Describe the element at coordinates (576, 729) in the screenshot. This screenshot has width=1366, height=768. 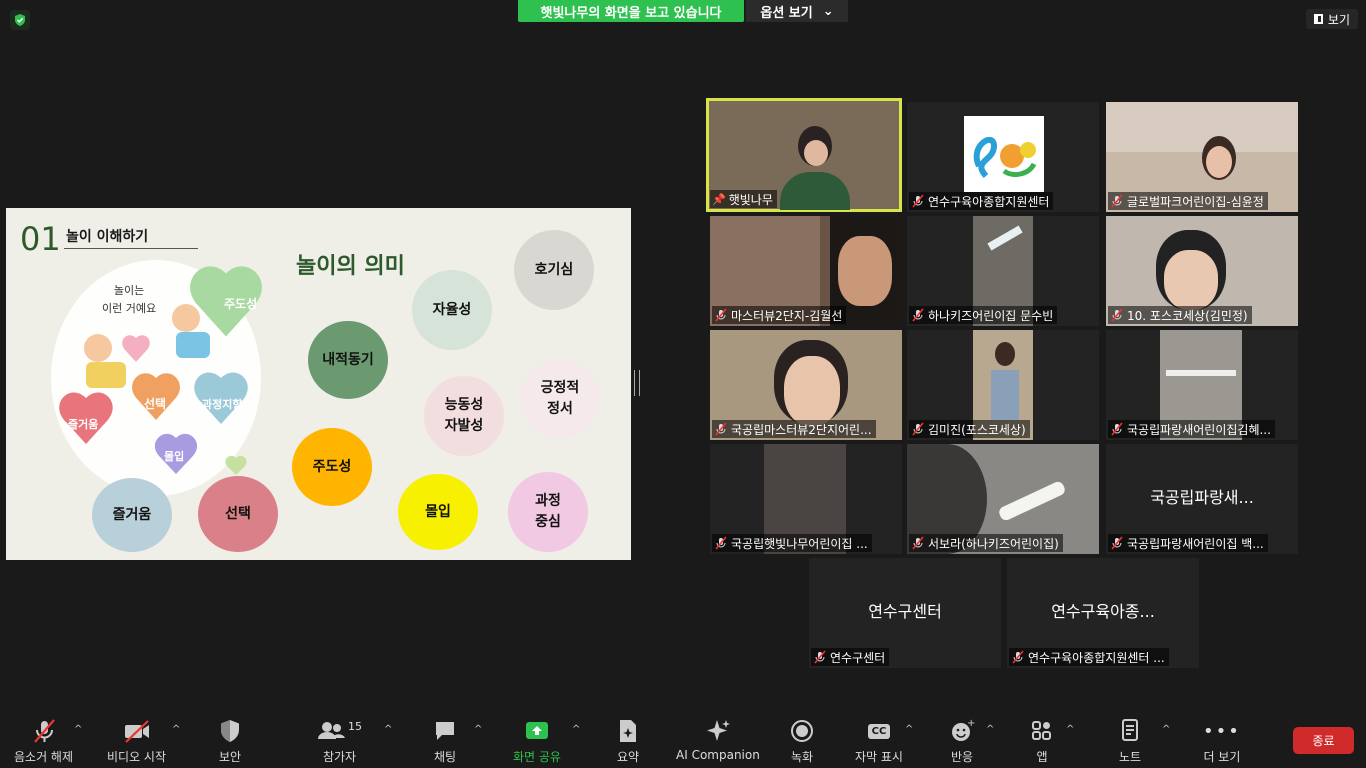
I see `share-options-caret: ^` at that location.